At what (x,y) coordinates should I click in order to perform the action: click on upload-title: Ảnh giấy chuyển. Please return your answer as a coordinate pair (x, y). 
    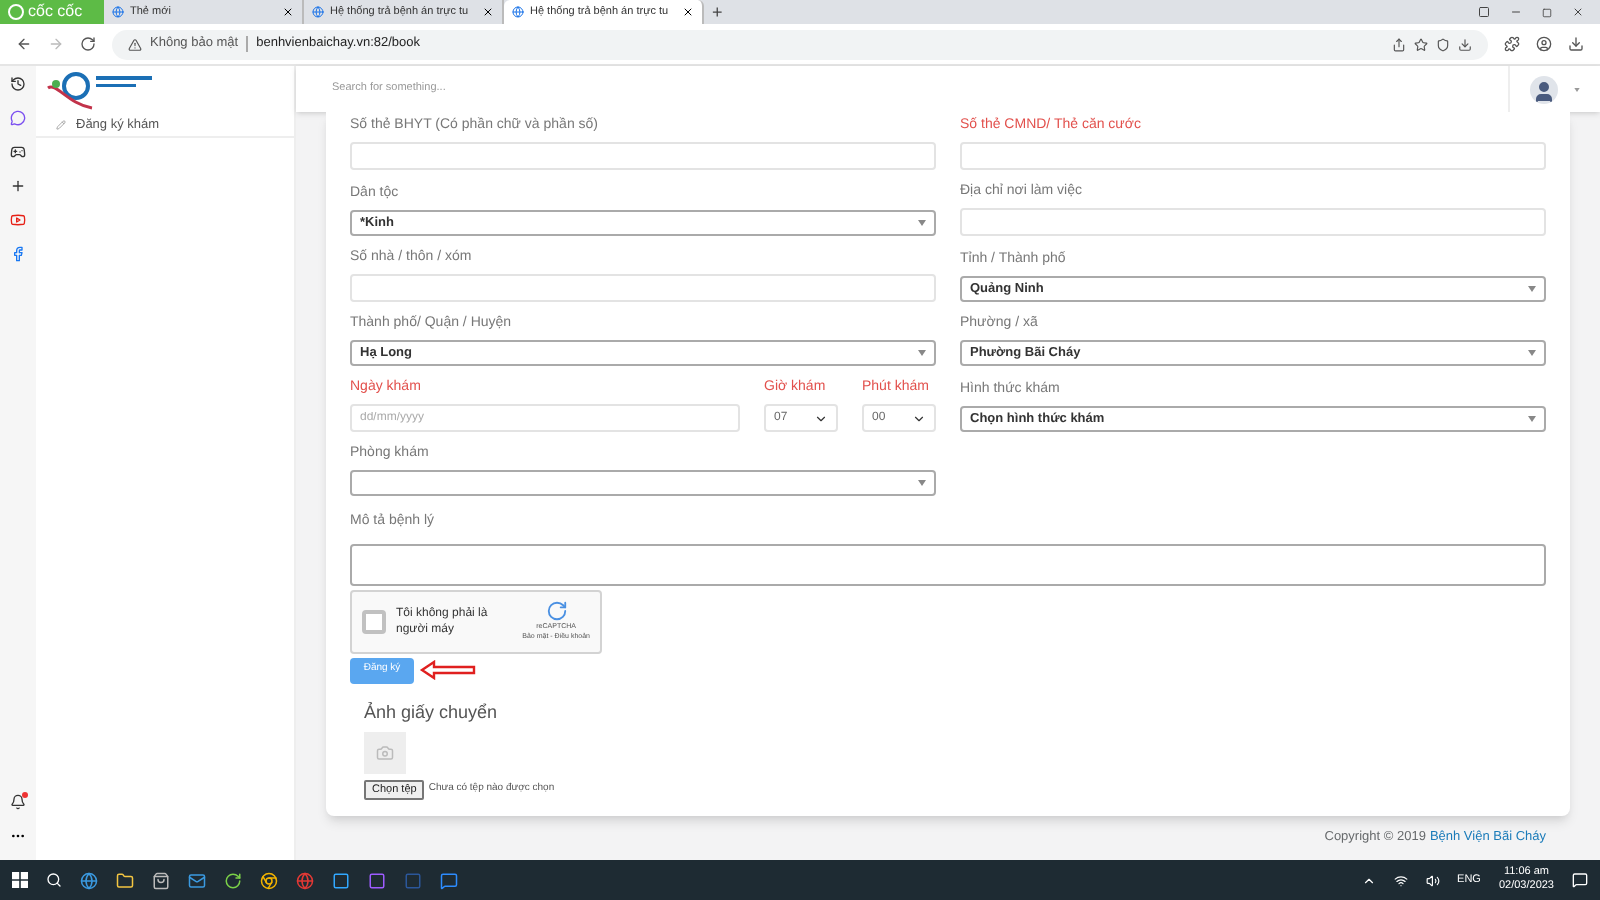
    Looking at the image, I should click on (432, 712).